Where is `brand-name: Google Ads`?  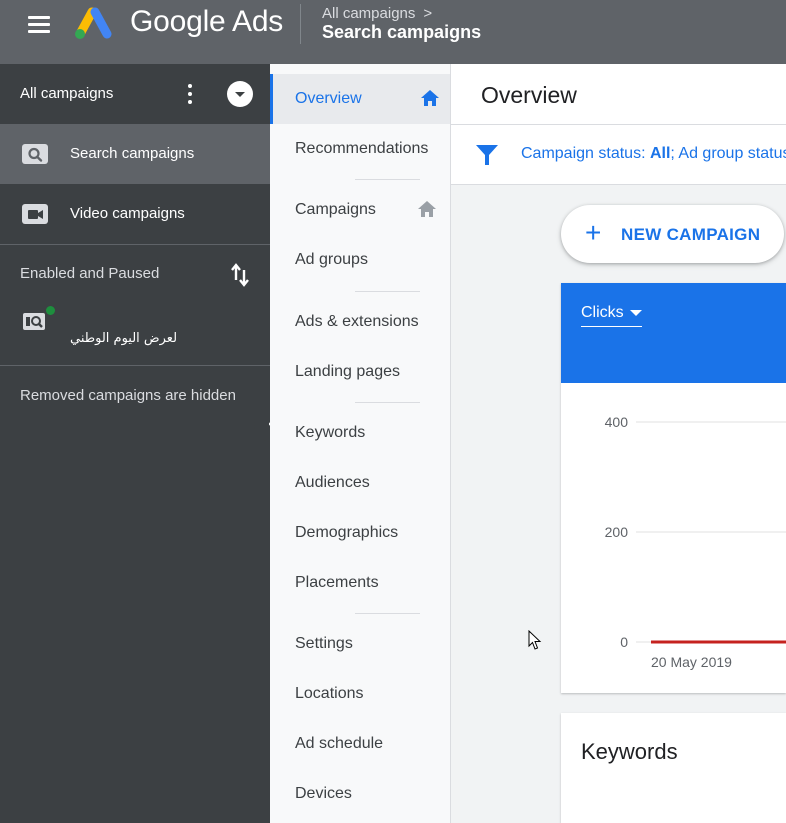
brand-name: Google Ads is located at coordinates (207, 21).